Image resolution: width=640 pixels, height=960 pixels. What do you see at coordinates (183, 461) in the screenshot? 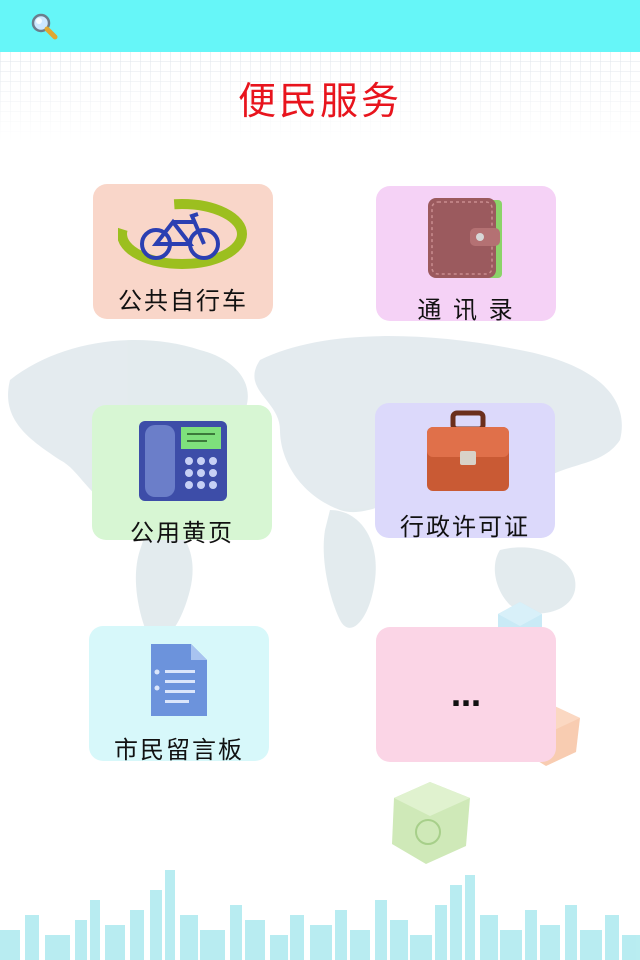
I see `telephone-icon` at bounding box center [183, 461].